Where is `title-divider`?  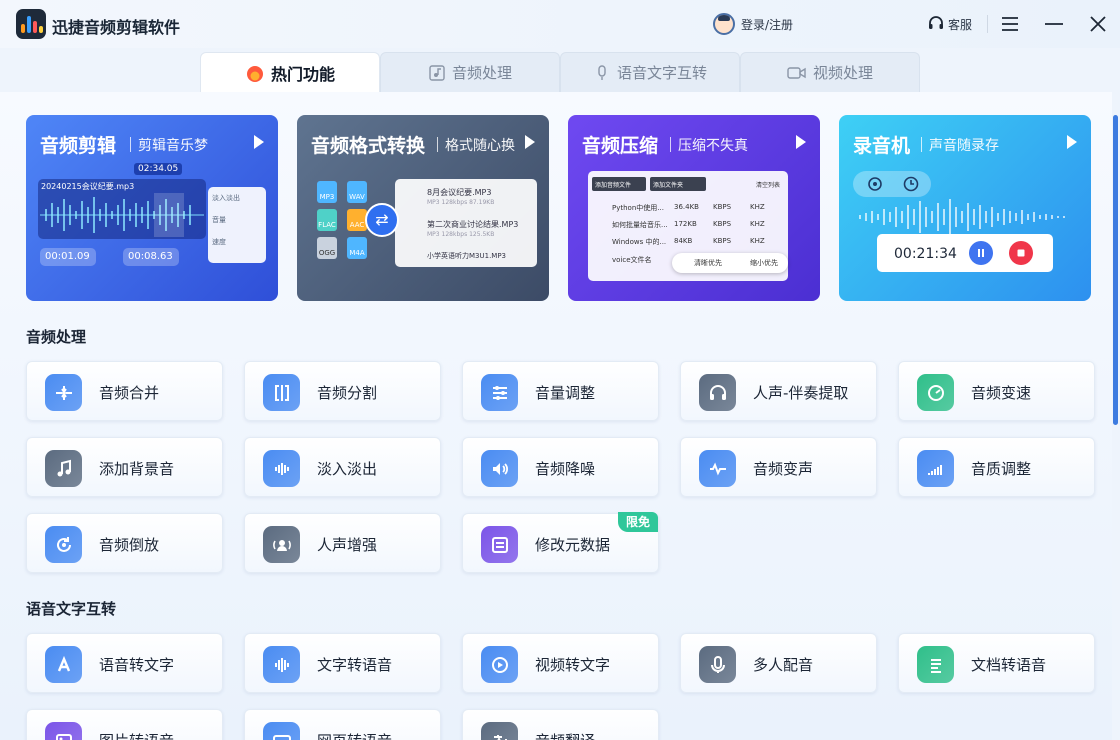 title-divider is located at coordinates (987, 24).